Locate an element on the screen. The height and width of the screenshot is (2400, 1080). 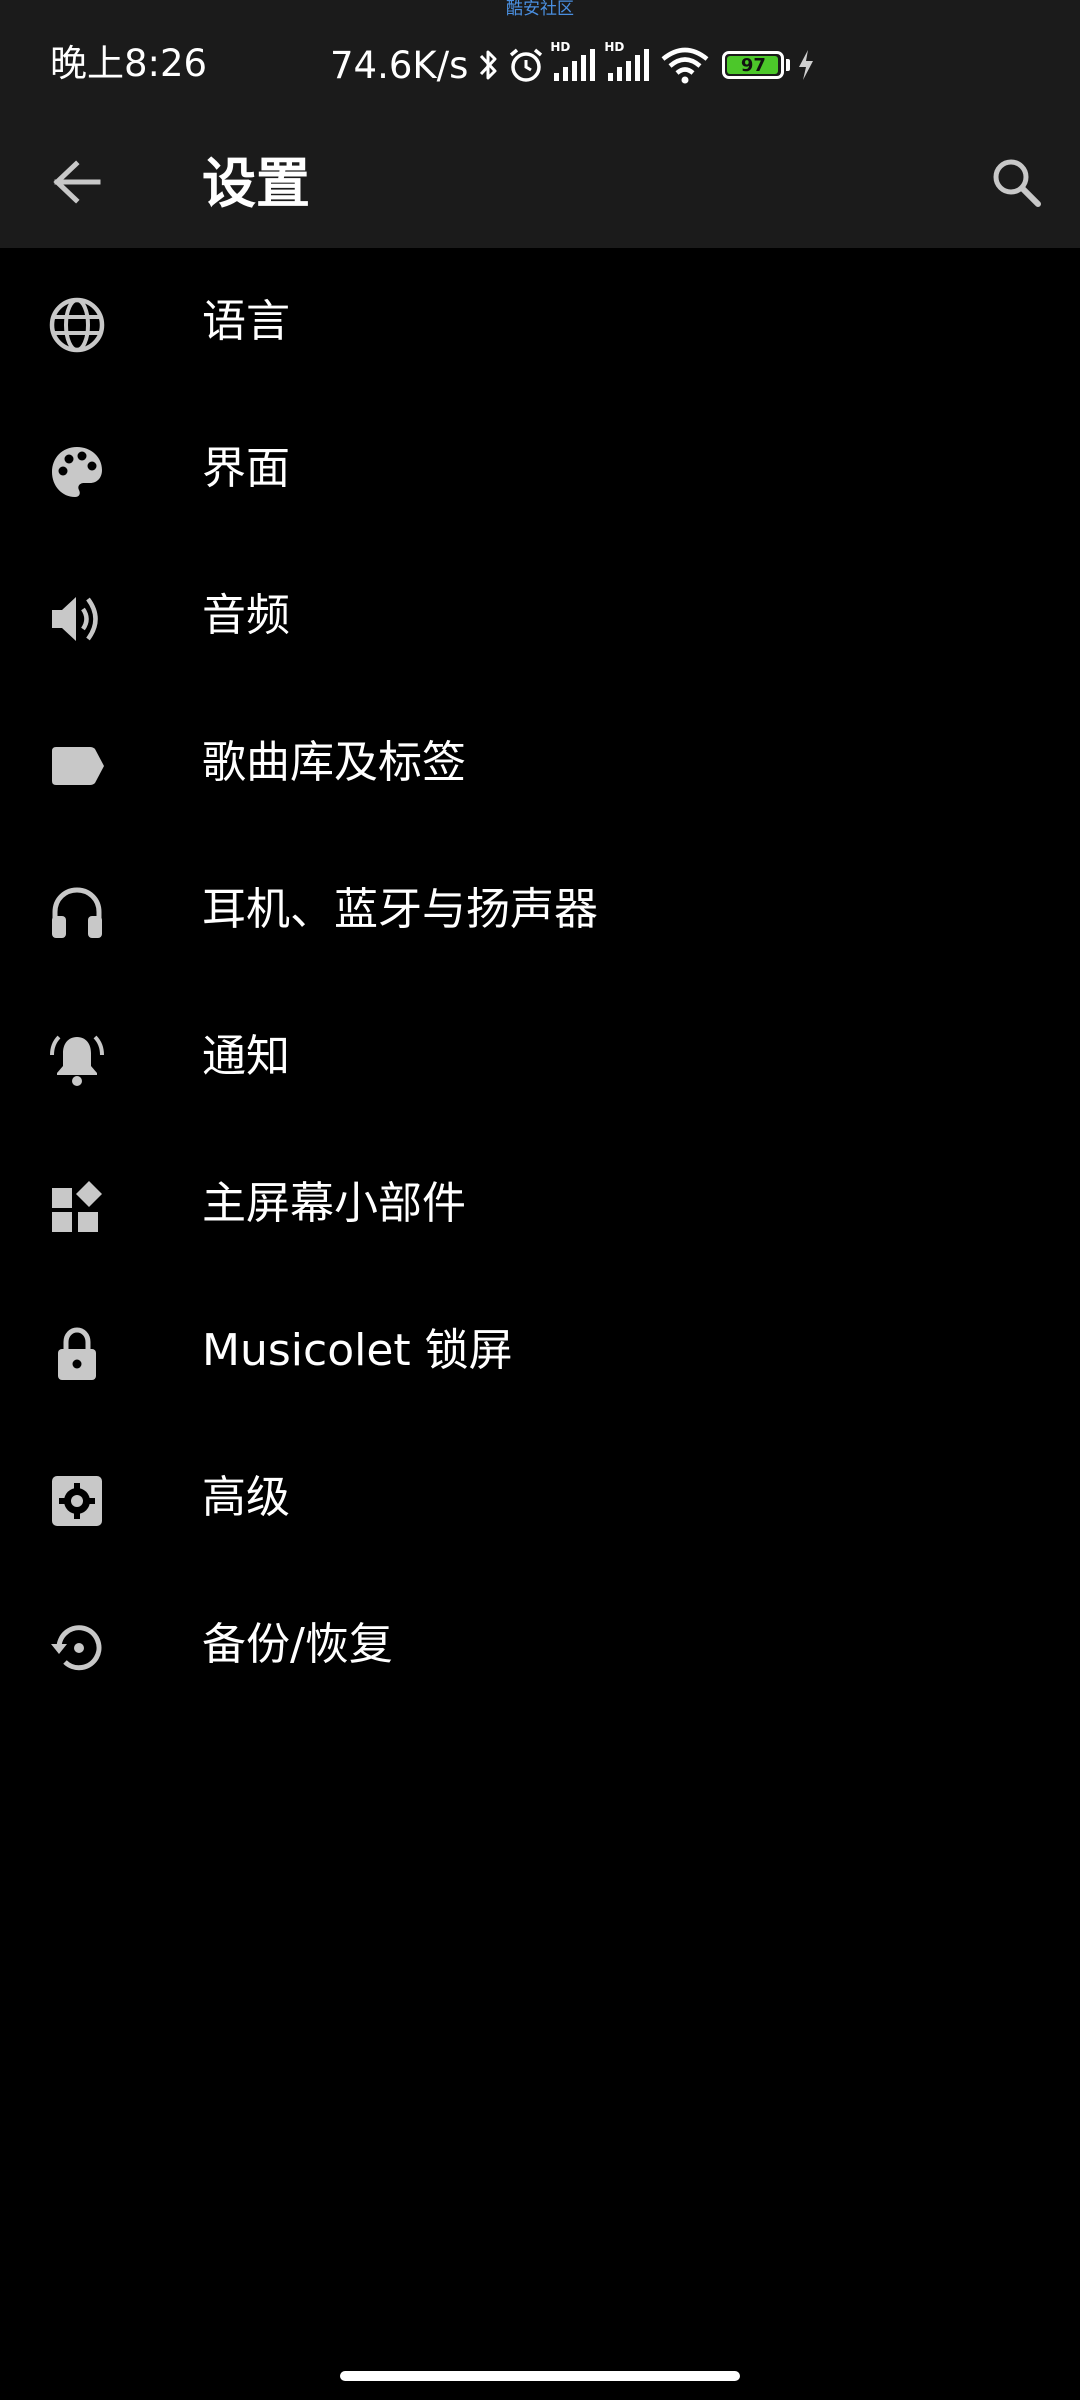
setting-audio: 音频 is located at coordinates (540, 615).